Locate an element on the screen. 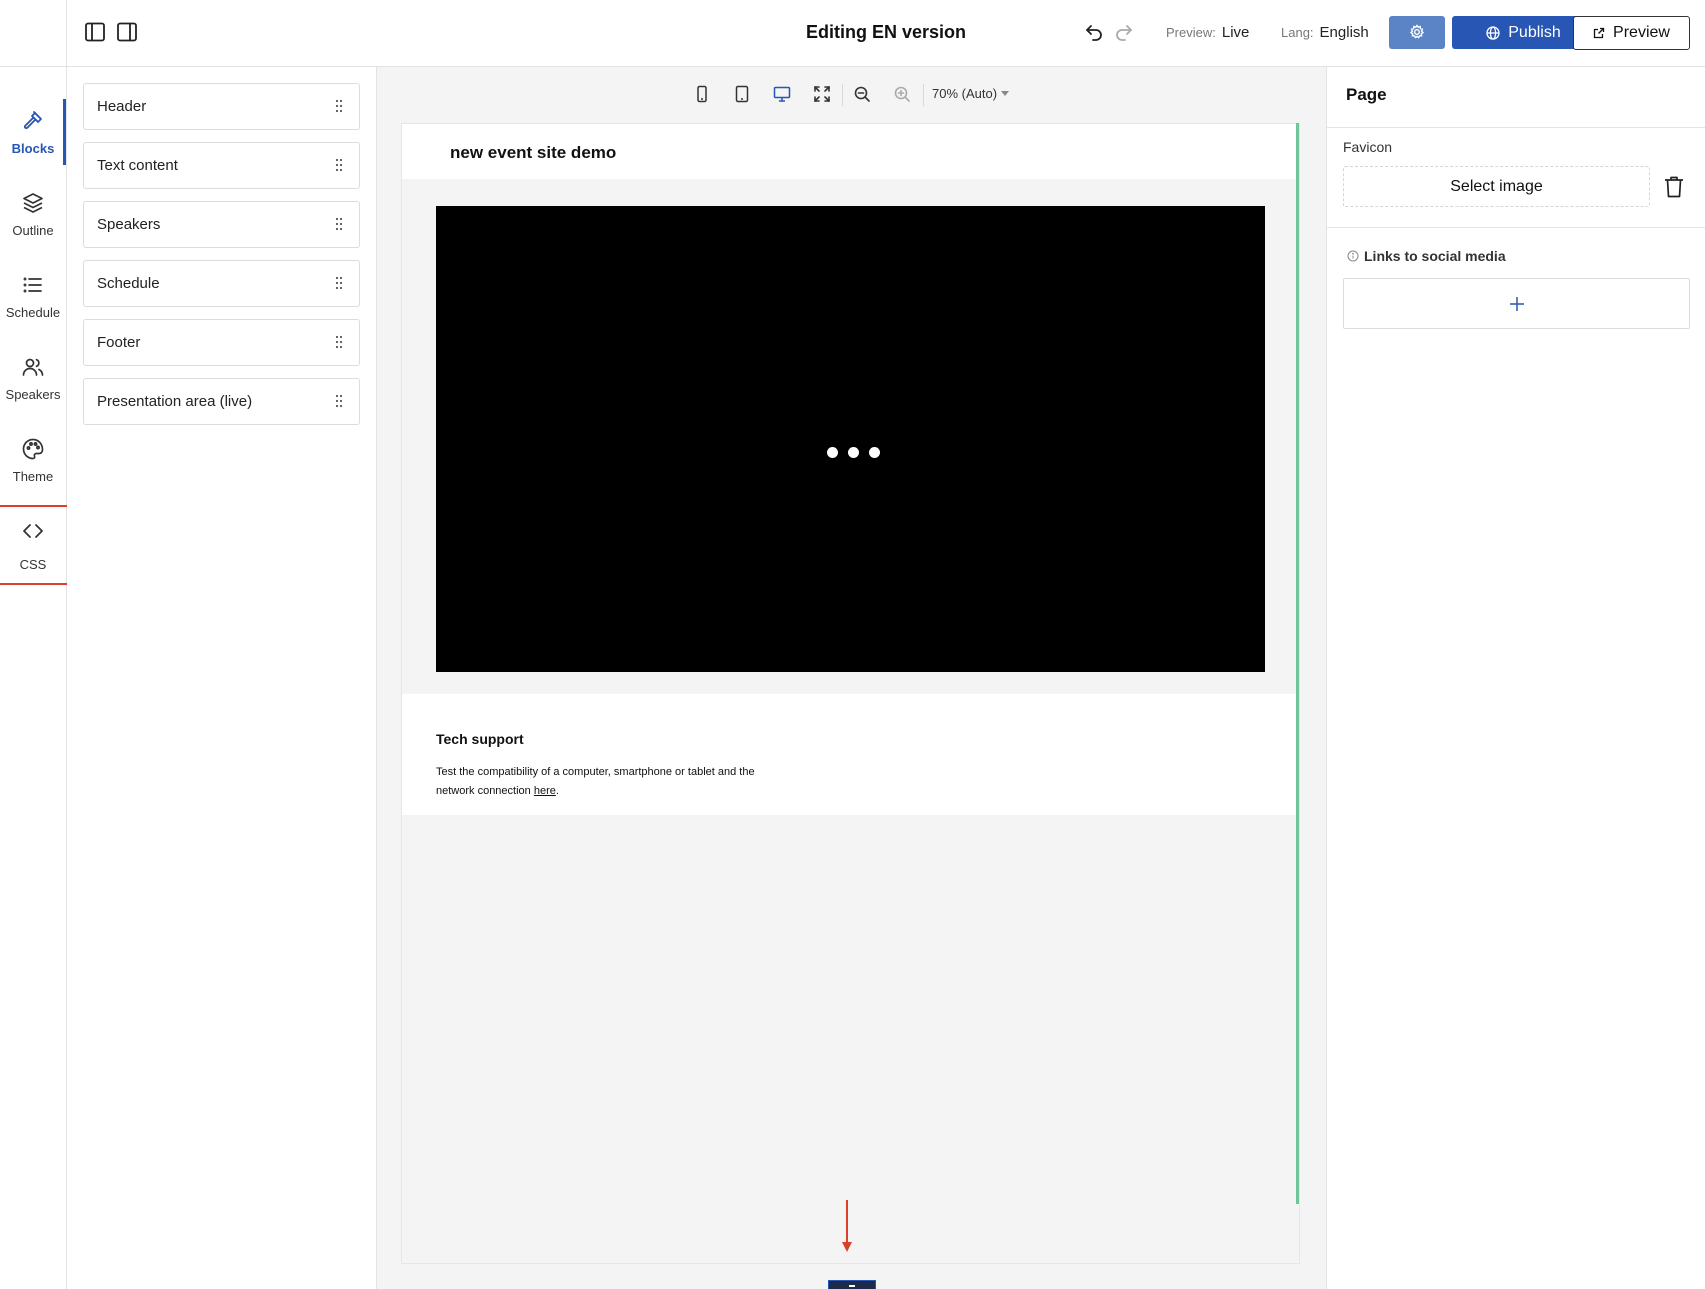  globe-icon is located at coordinates (1493, 32).